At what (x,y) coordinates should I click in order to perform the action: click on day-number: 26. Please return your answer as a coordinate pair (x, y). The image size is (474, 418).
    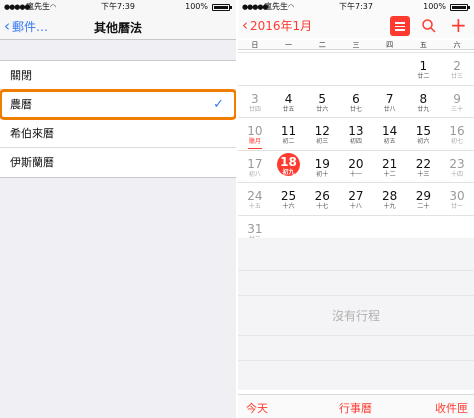
    Looking at the image, I should click on (322, 196).